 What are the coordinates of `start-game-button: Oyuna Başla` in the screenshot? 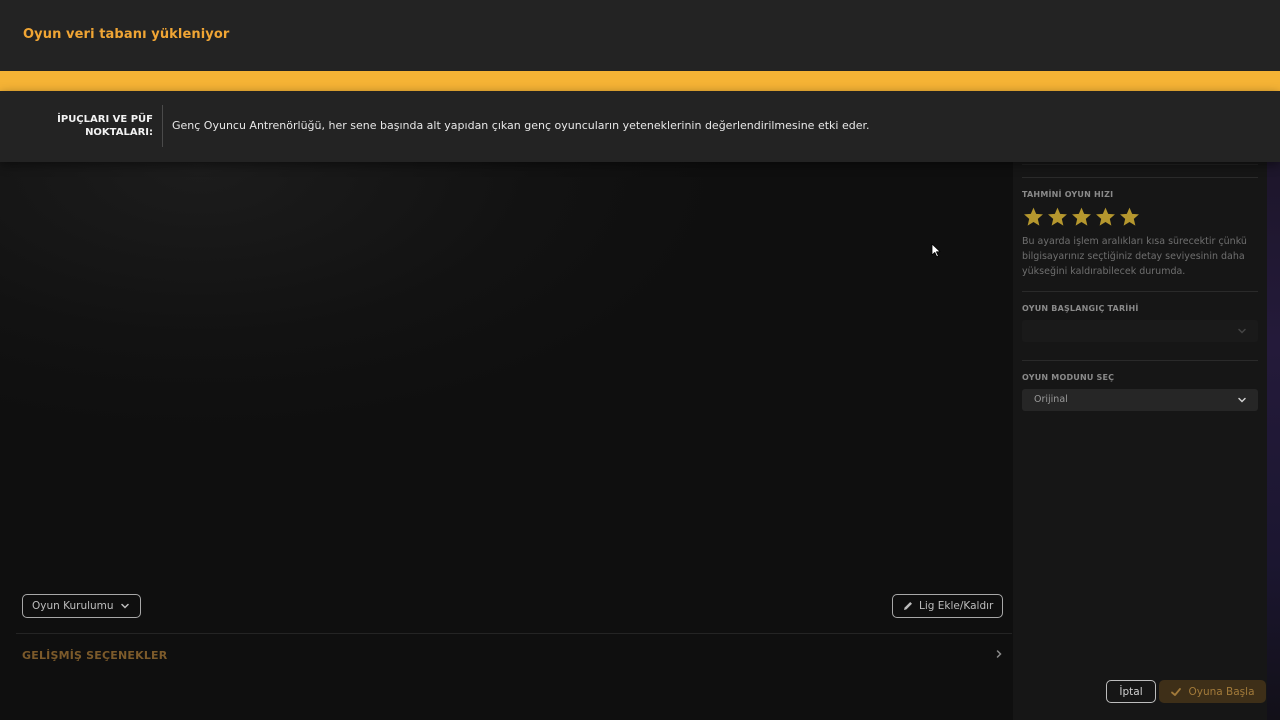 It's located at (1212, 691).